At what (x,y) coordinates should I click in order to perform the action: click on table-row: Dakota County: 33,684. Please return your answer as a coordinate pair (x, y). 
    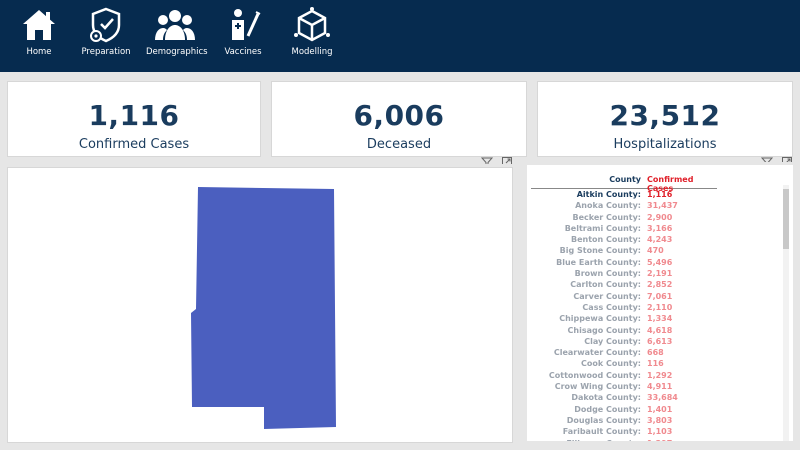
    Looking at the image, I should click on (624, 397).